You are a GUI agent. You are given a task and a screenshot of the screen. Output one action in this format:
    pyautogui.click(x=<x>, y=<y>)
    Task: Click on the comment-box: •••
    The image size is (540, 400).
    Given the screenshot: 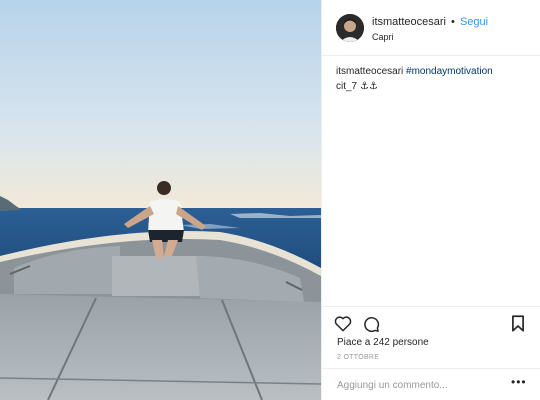 What is the action you would take?
    pyautogui.click(x=431, y=384)
    